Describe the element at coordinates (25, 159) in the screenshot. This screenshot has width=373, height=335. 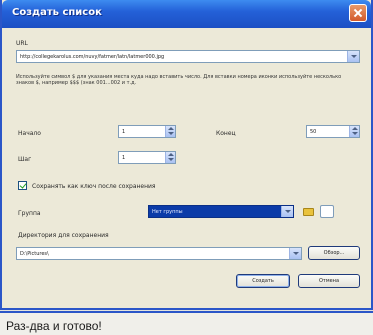
I see `step-label: Шаг` at that location.